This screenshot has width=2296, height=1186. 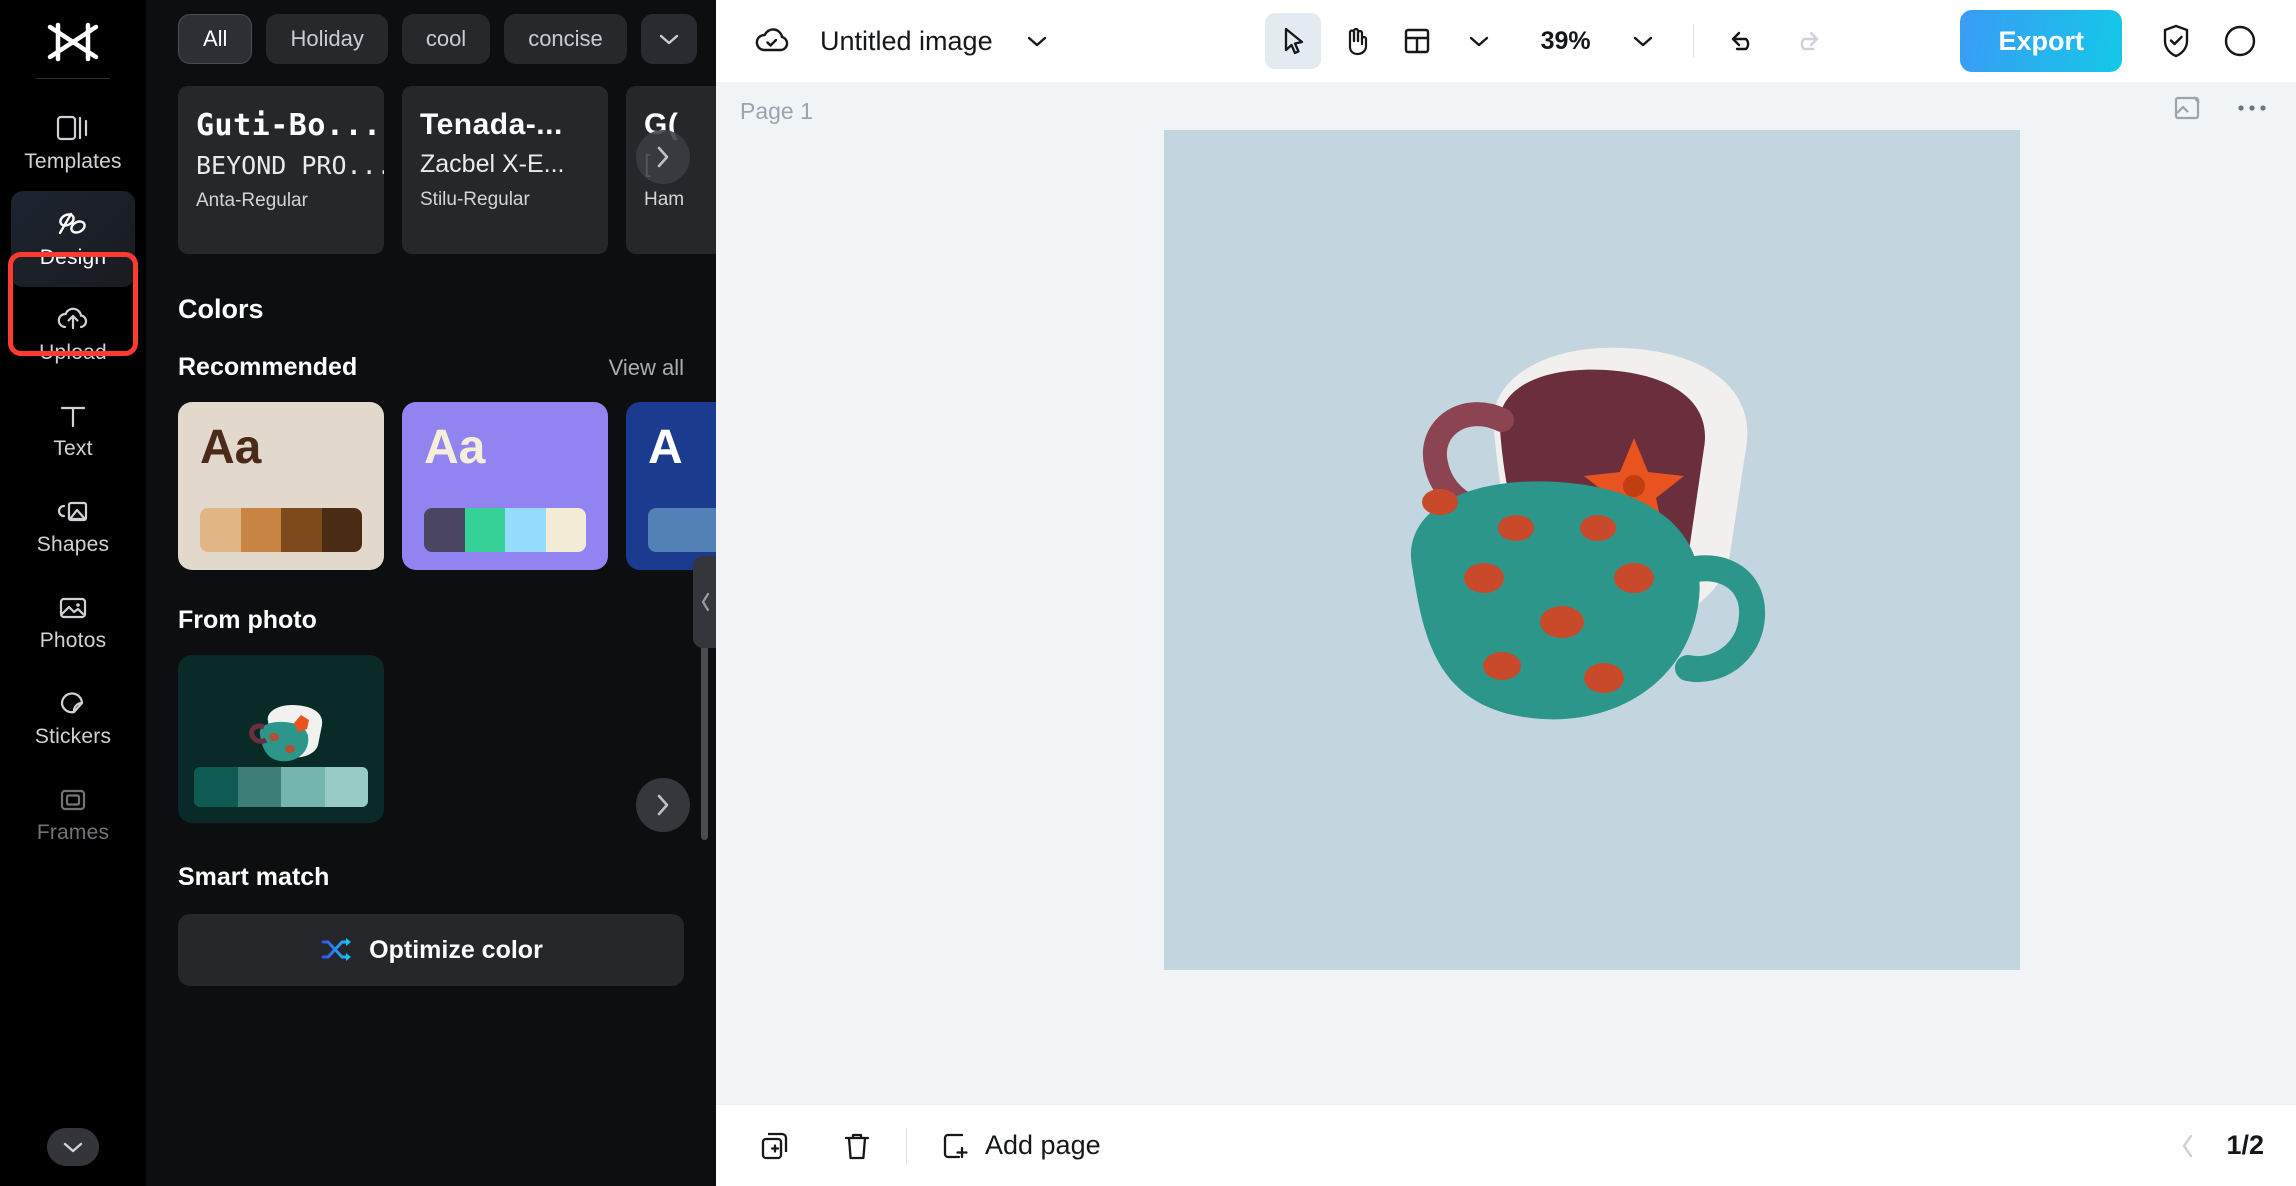 What do you see at coordinates (1806, 41) in the screenshot?
I see `redo-button` at bounding box center [1806, 41].